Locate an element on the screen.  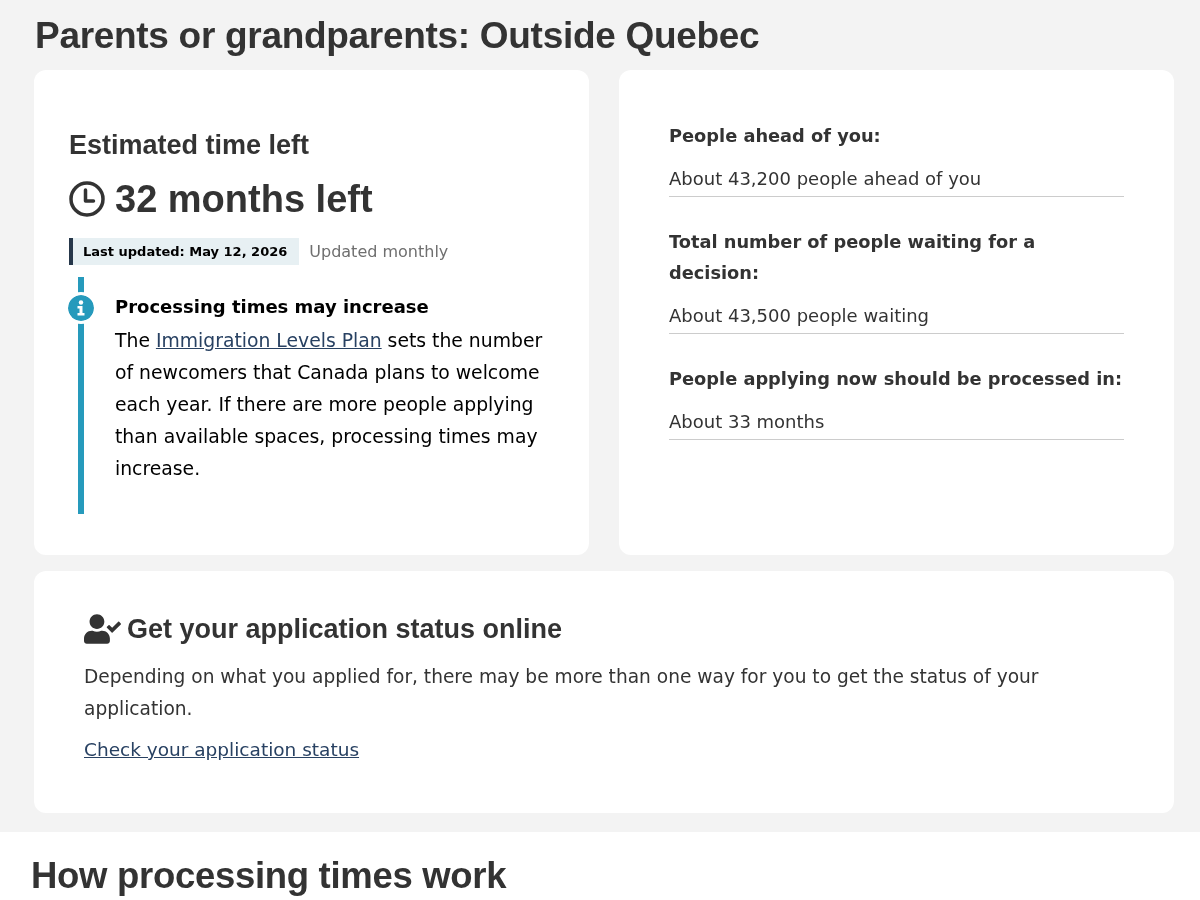
card-heading: Estimated time left is located at coordinates (190, 145).